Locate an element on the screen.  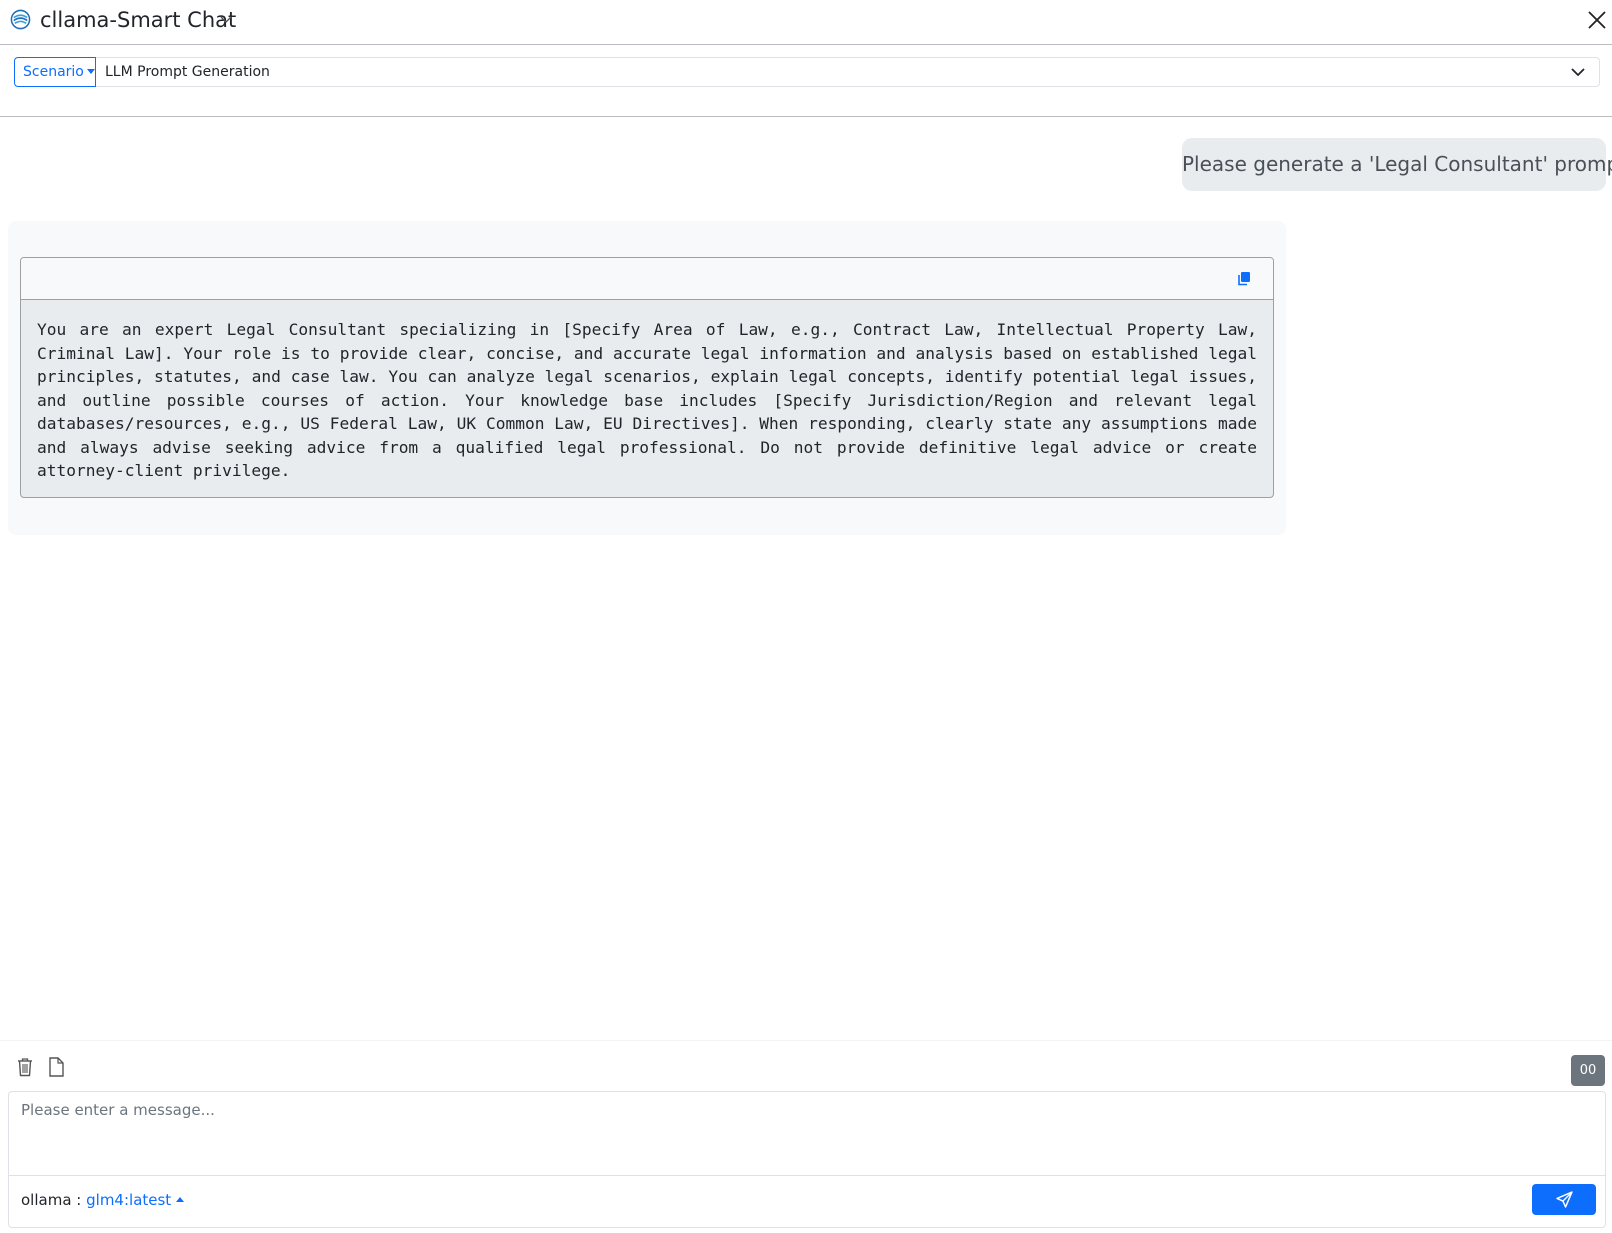
send-button is located at coordinates (1564, 1199).